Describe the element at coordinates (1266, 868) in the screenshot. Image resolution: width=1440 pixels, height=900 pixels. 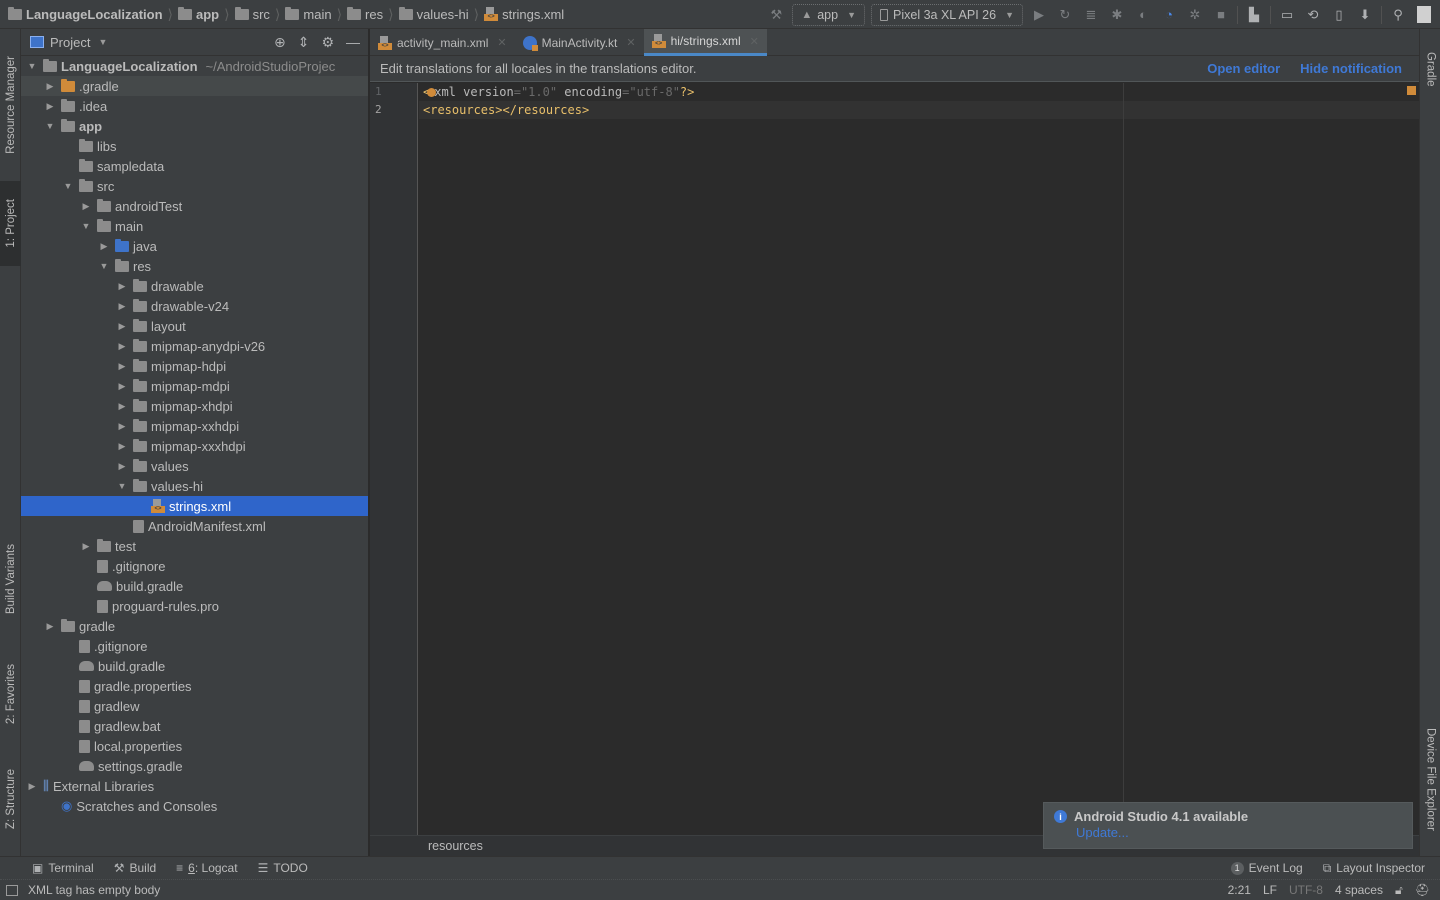
I see `tool-tab-event-log: 1 Event Log` at that location.